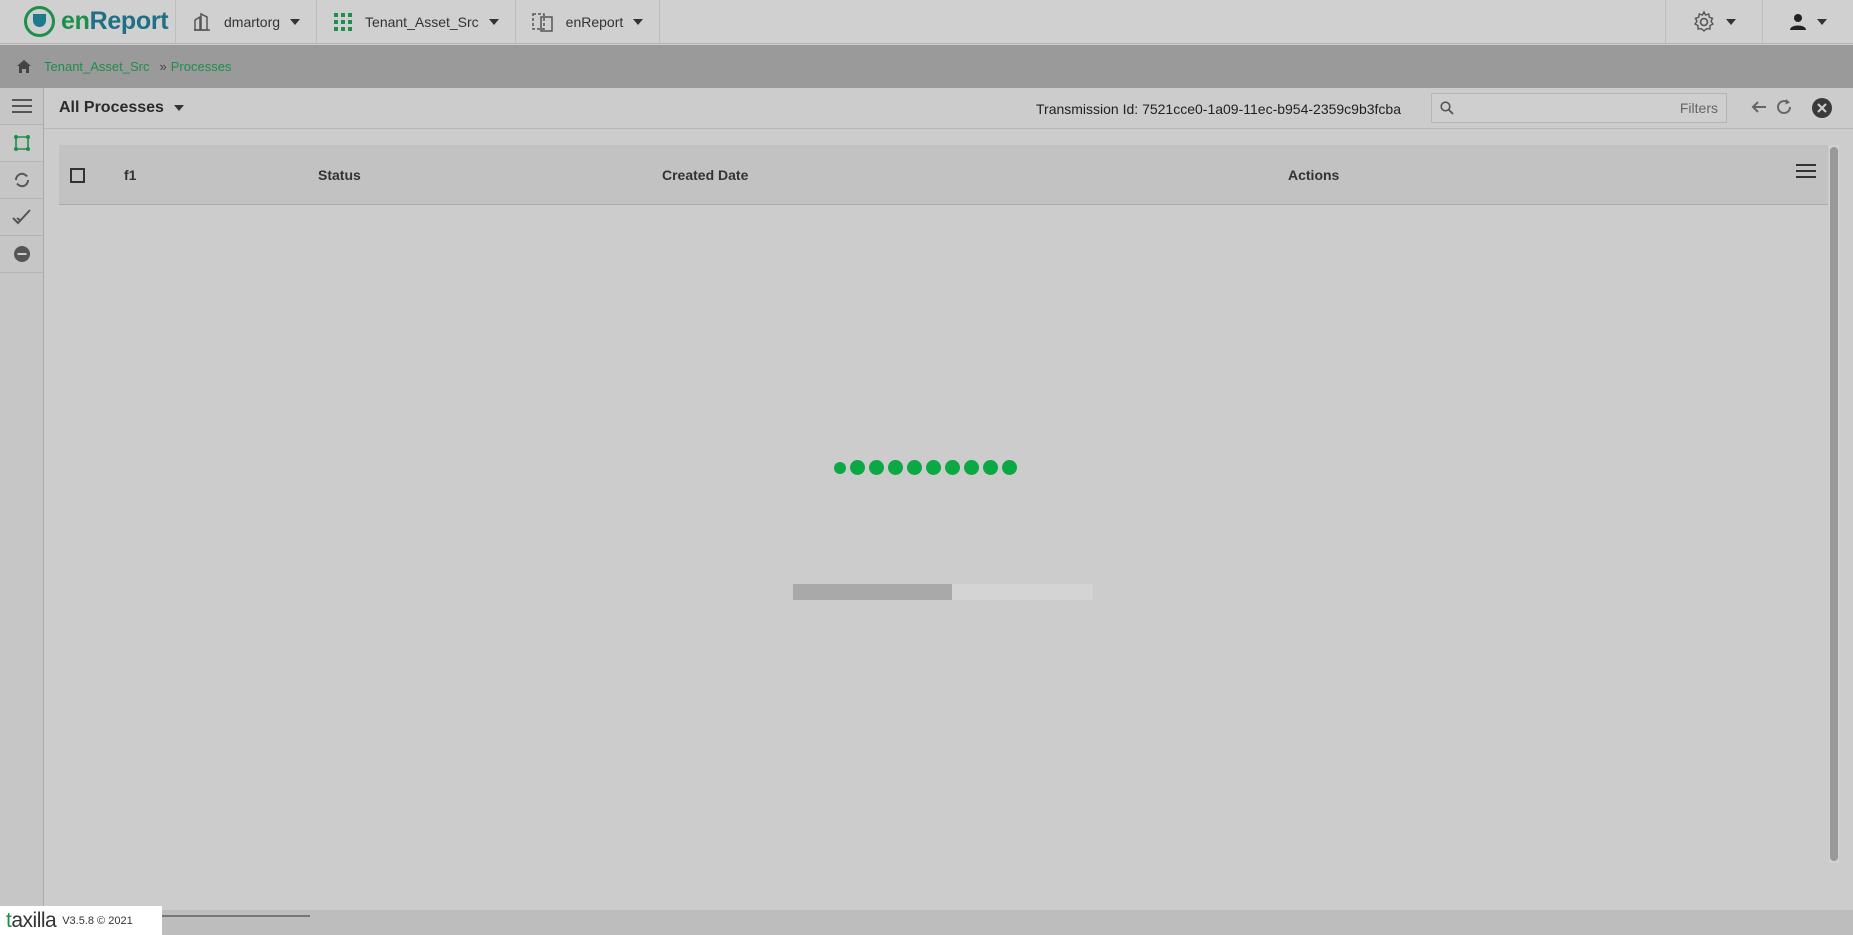  I want to click on brand-suffix: Report, so click(129, 21).